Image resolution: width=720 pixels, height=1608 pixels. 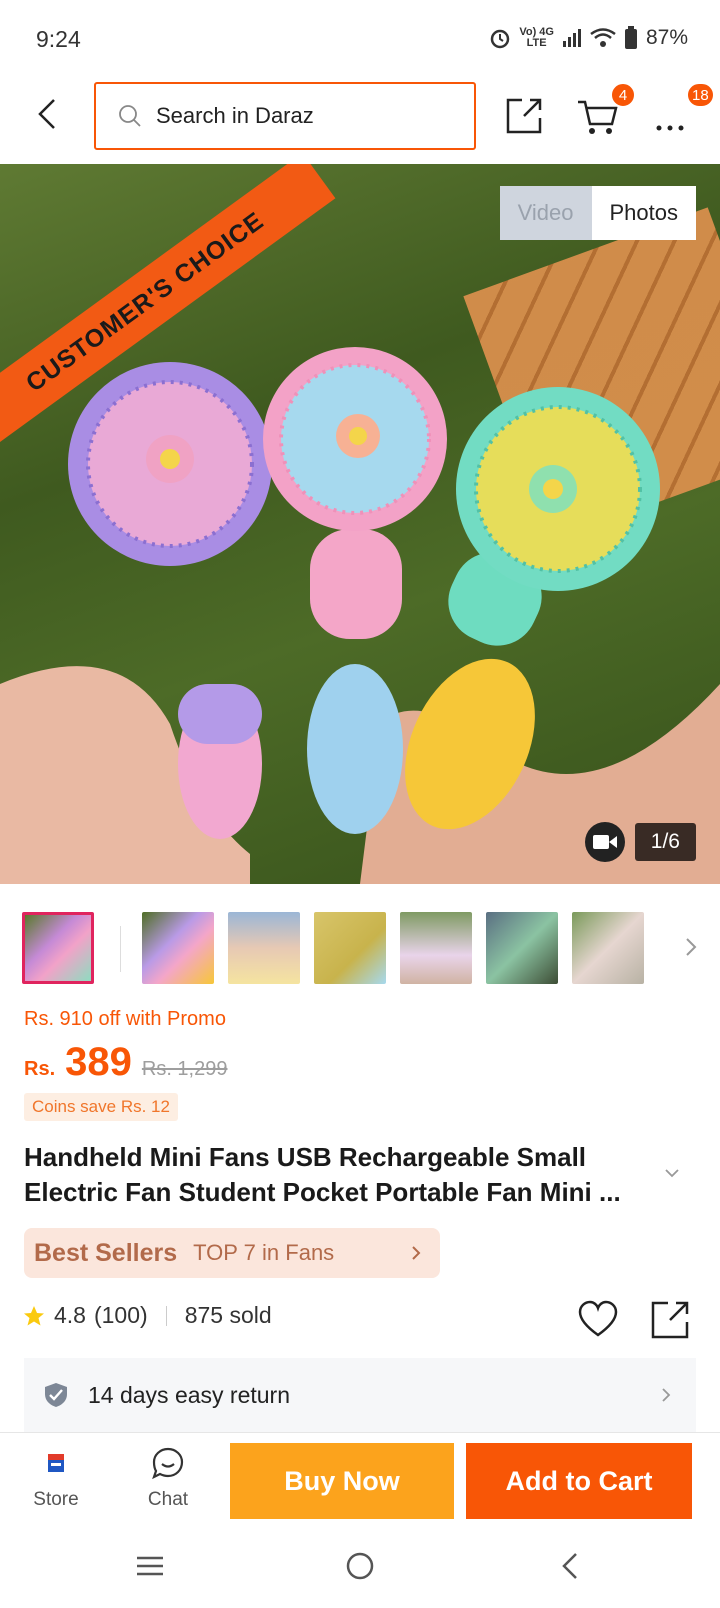 What do you see at coordinates (670, 128) in the screenshot?
I see `more-icon` at bounding box center [670, 128].